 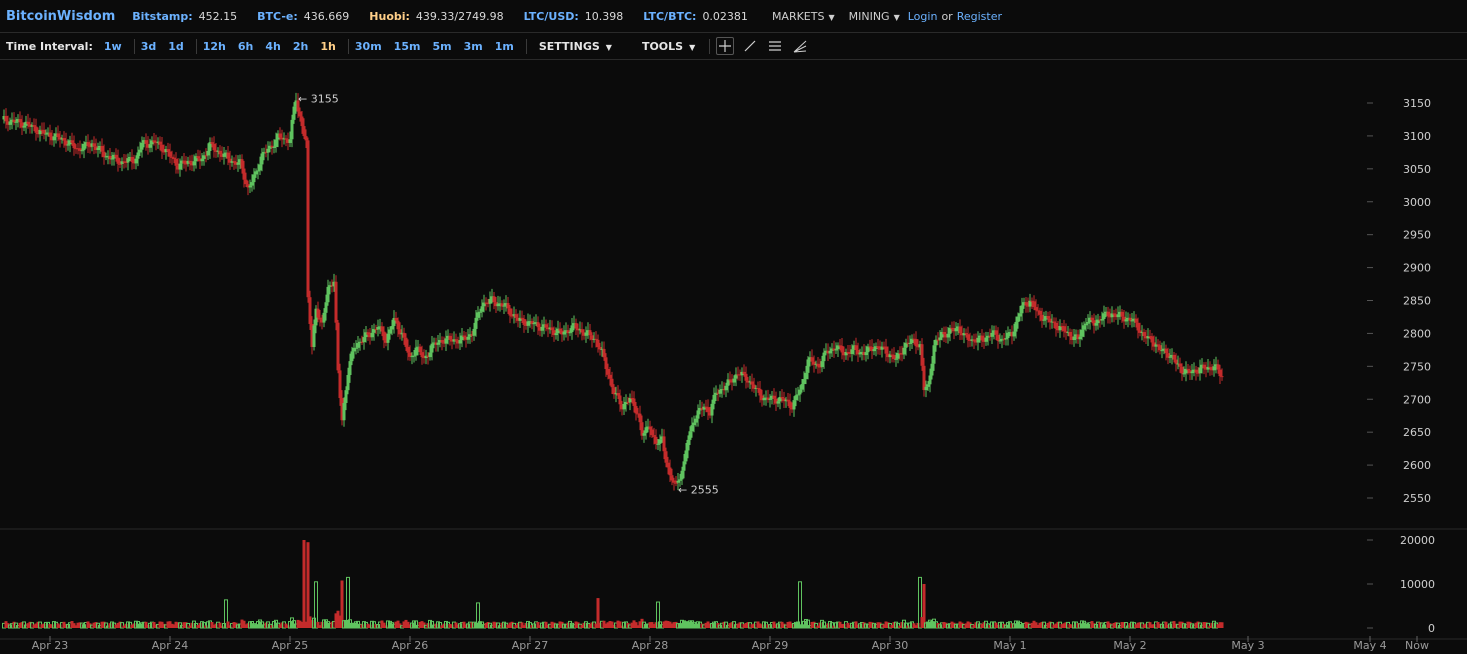 What do you see at coordinates (326, 16) in the screenshot?
I see `ticker-value: 436.669` at bounding box center [326, 16].